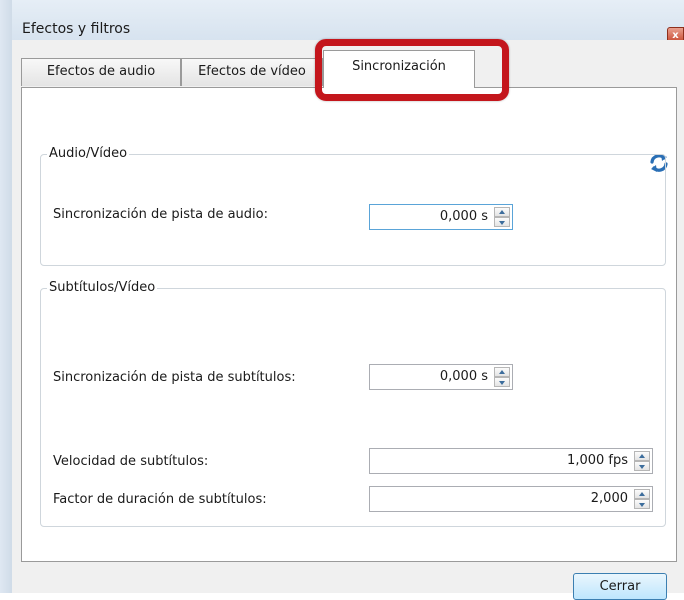 Image resolution: width=684 pixels, height=600 pixels. I want to click on subtitle-speed-spinbox: 1,000 fps, so click(511, 461).